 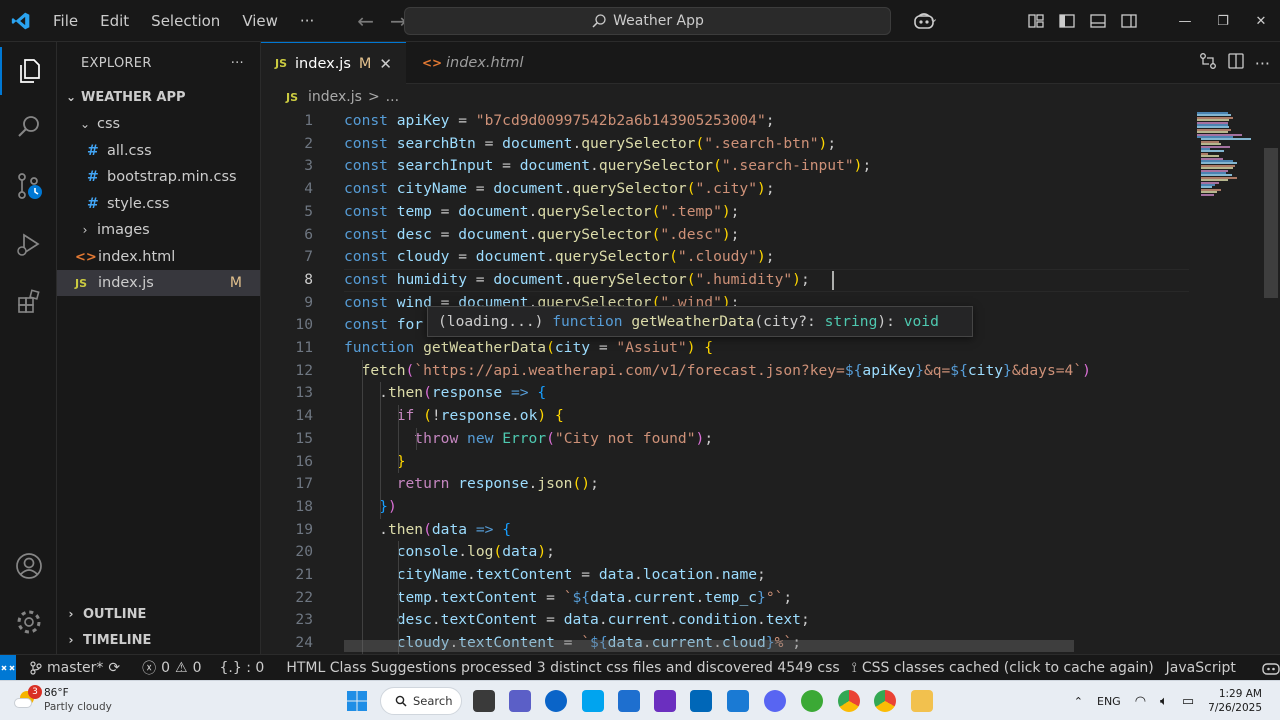 I want to click on selection-status: {.} : 0, so click(x=242, y=668).